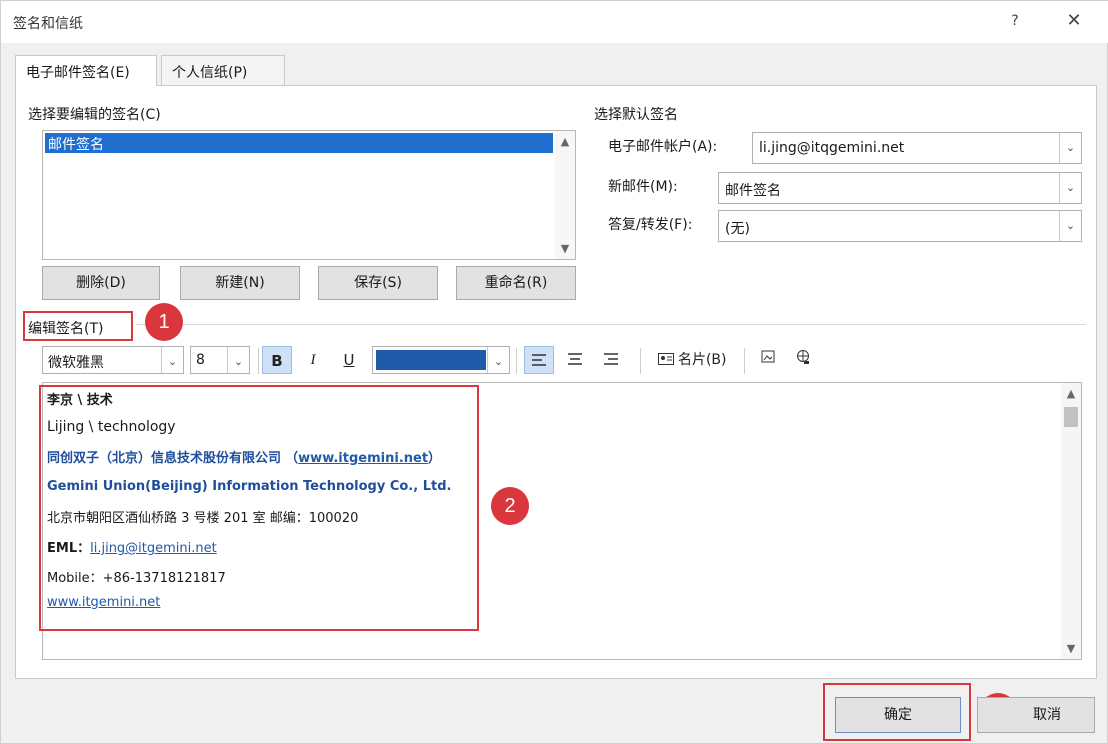 This screenshot has width=1108, height=744. I want to click on list-item: 邮件签名, so click(299, 143).